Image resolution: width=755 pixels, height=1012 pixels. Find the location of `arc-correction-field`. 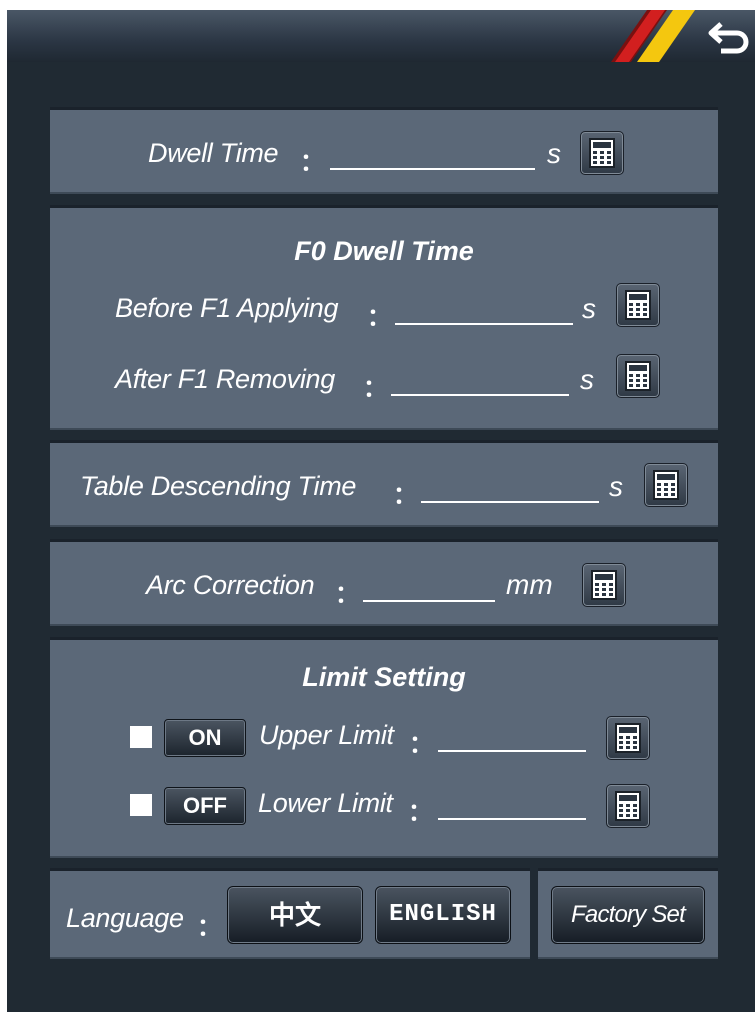

arc-correction-field is located at coordinates (429, 588).